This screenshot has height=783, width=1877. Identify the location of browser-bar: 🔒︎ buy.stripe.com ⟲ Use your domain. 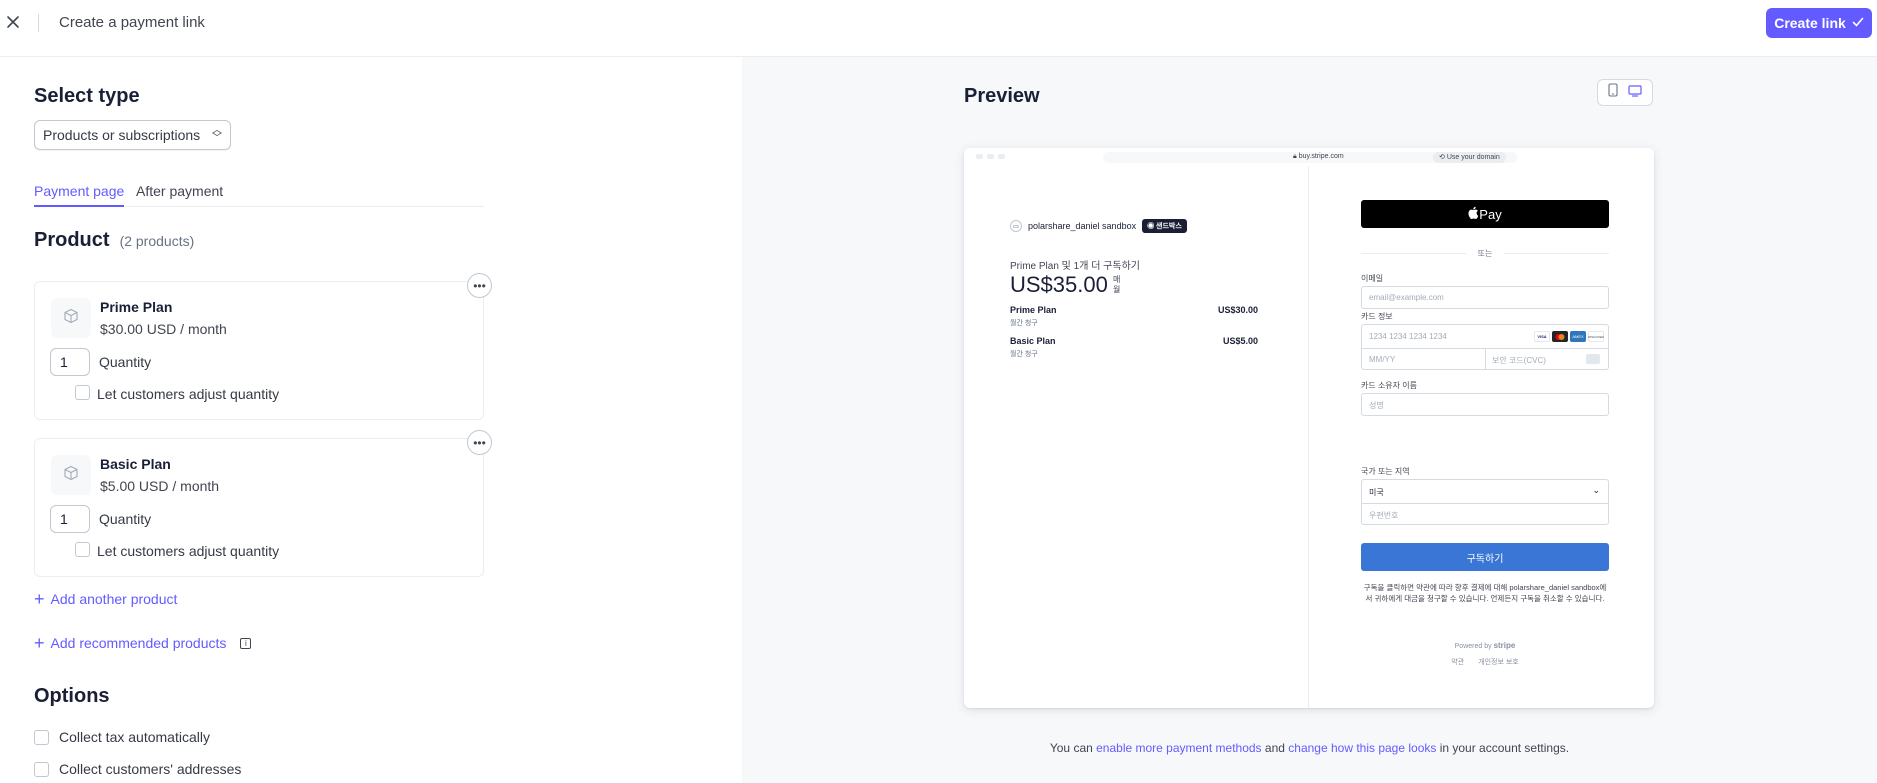
(1309, 157).